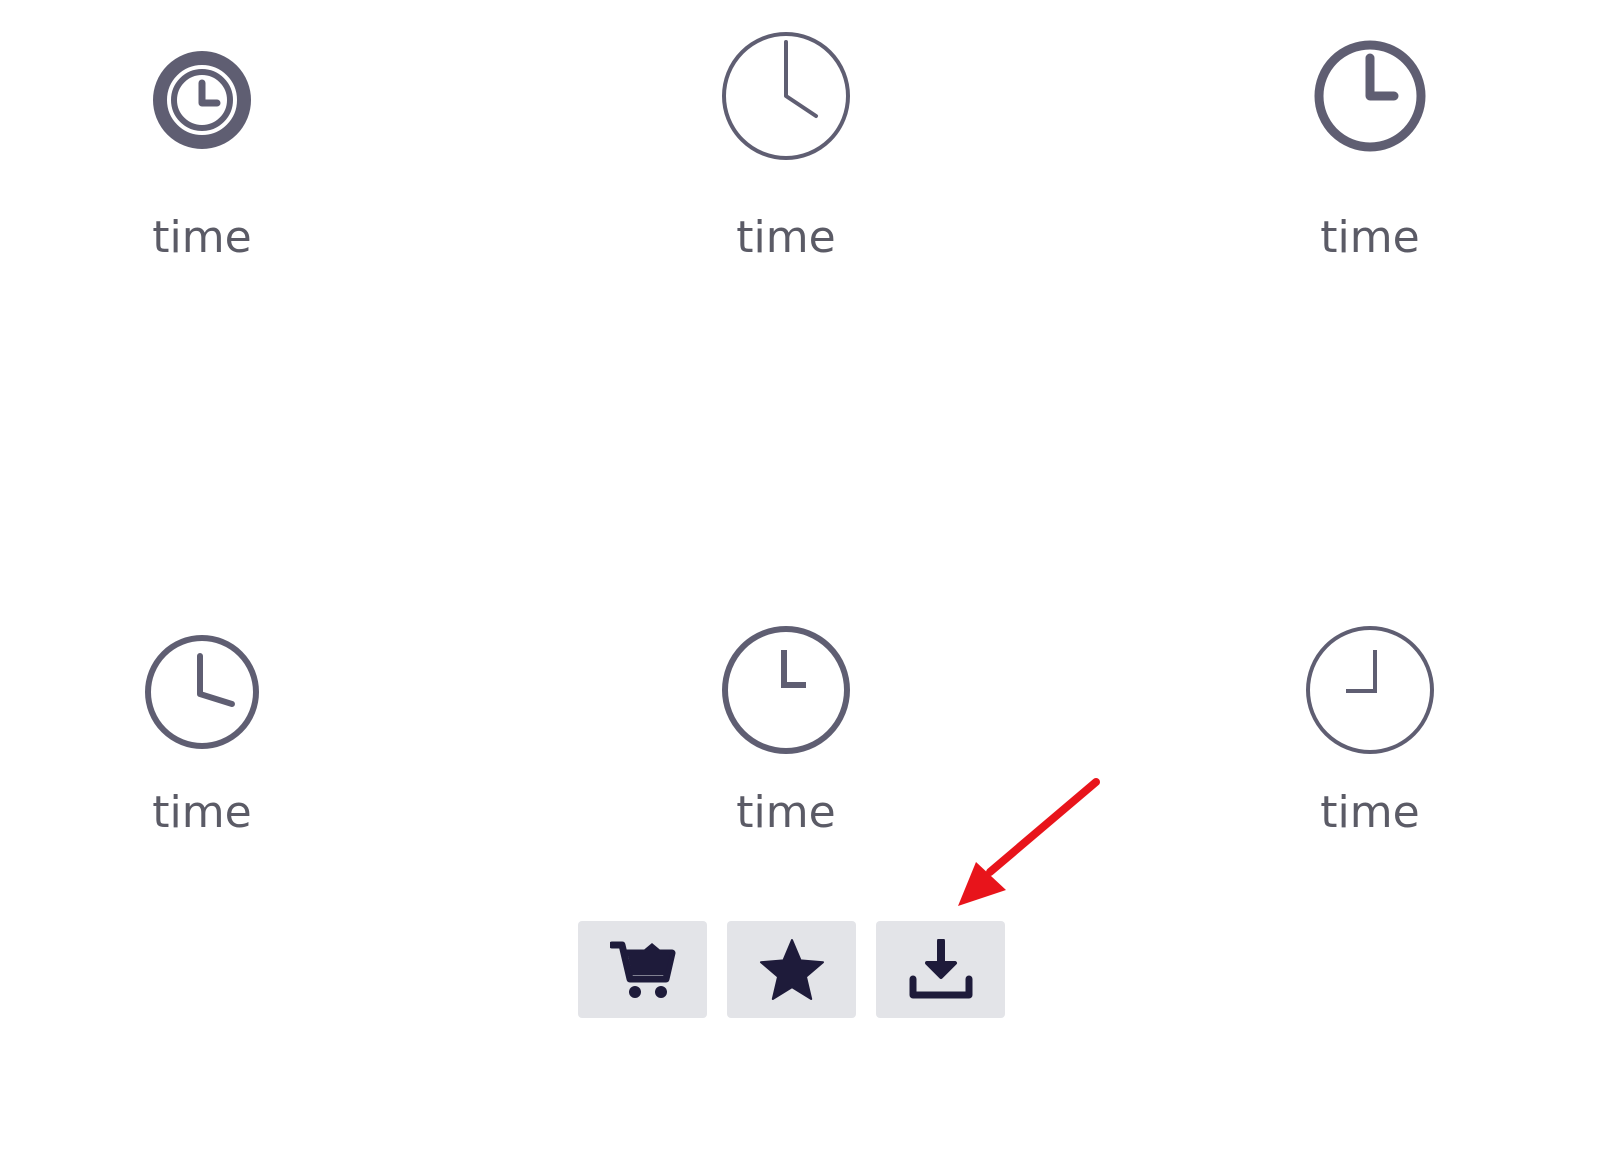 The width and height of the screenshot is (1616, 1164). I want to click on icon-tile-time-4: time, so click(202, 760).